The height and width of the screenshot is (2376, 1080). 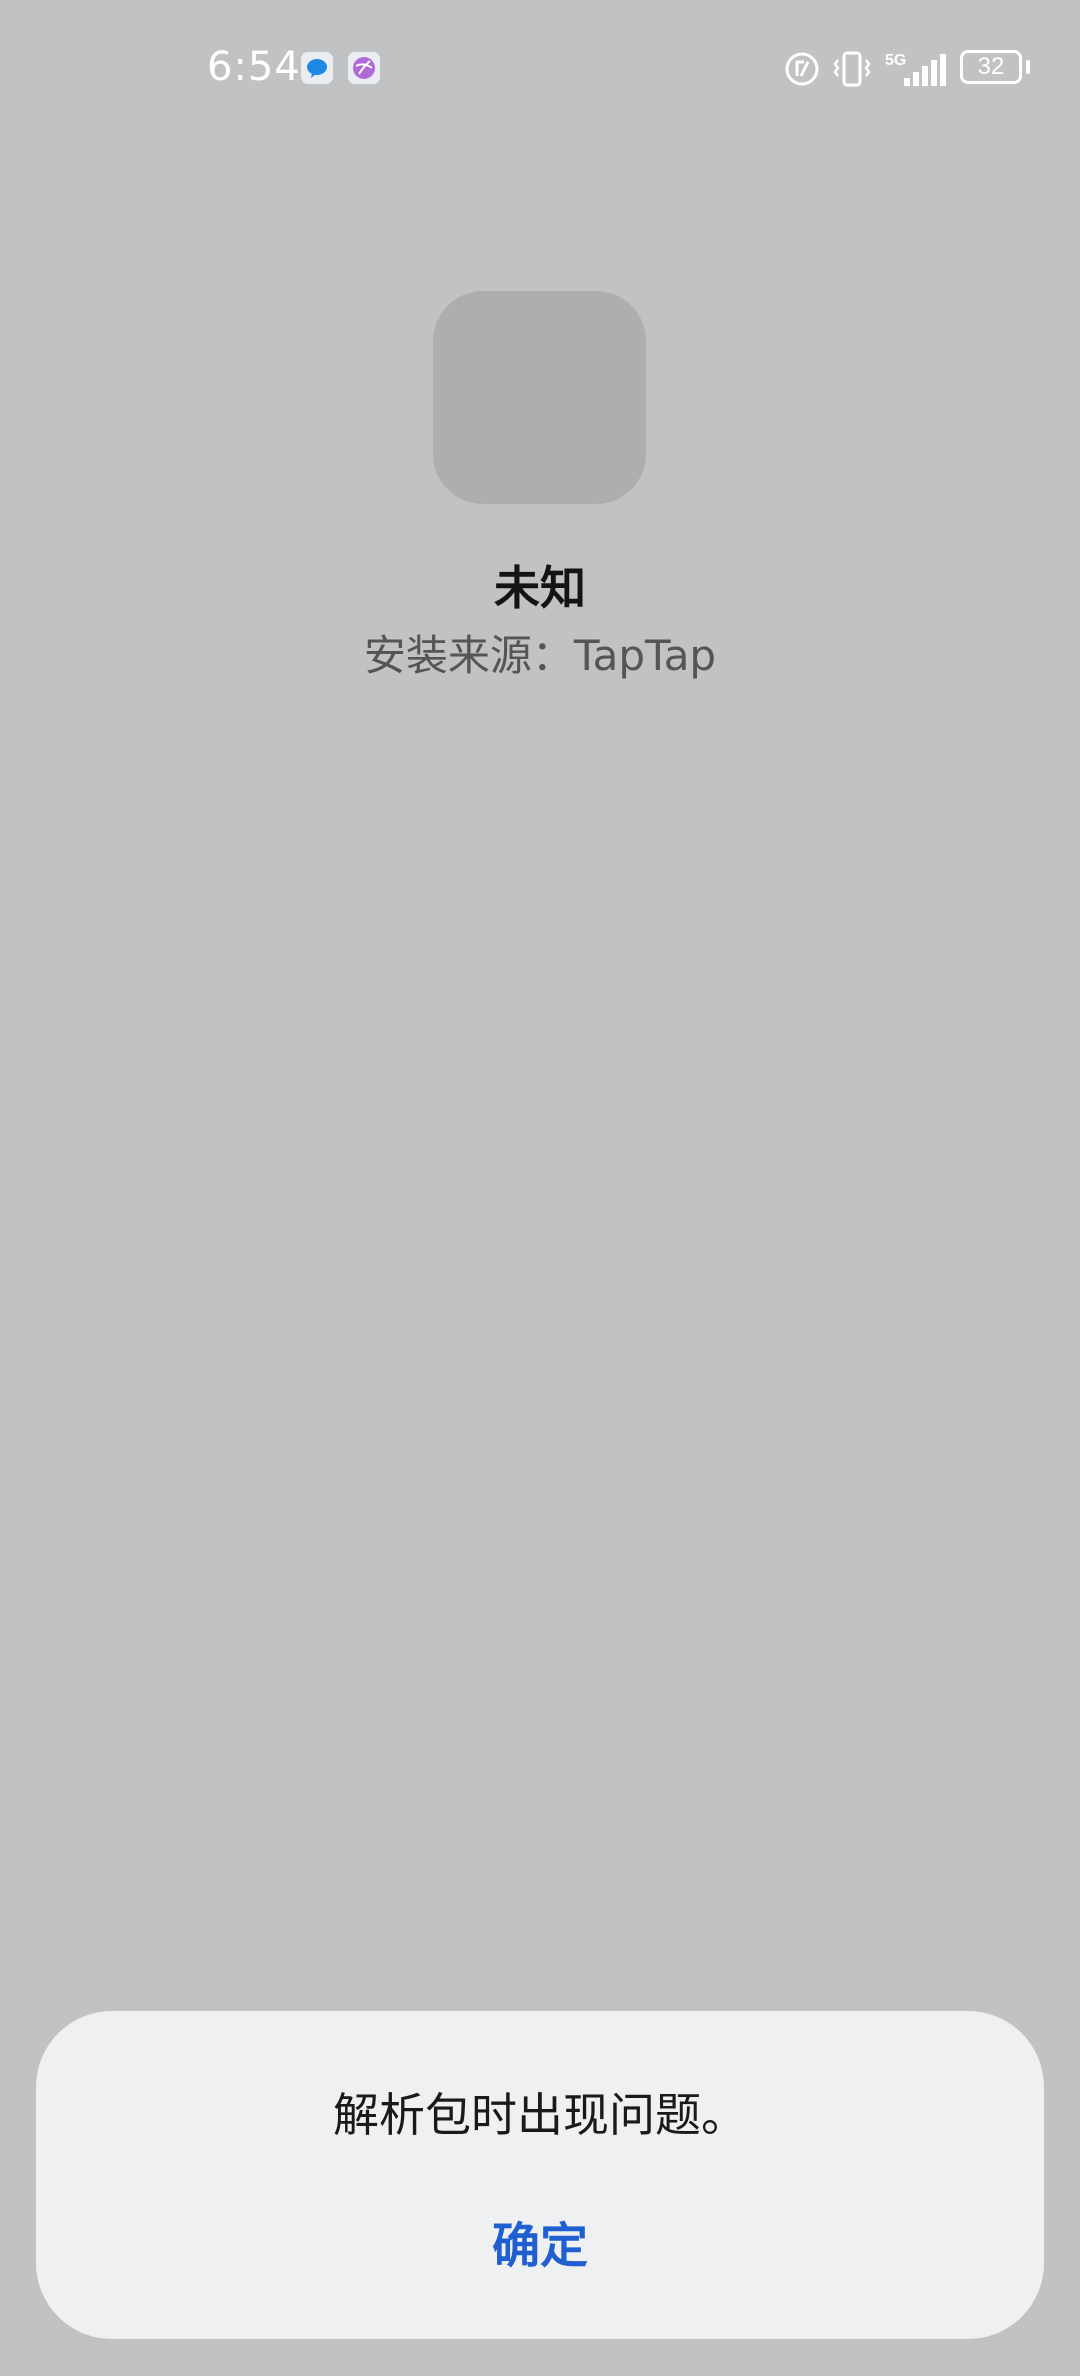 I want to click on network-label: 5G, so click(x=895, y=60).